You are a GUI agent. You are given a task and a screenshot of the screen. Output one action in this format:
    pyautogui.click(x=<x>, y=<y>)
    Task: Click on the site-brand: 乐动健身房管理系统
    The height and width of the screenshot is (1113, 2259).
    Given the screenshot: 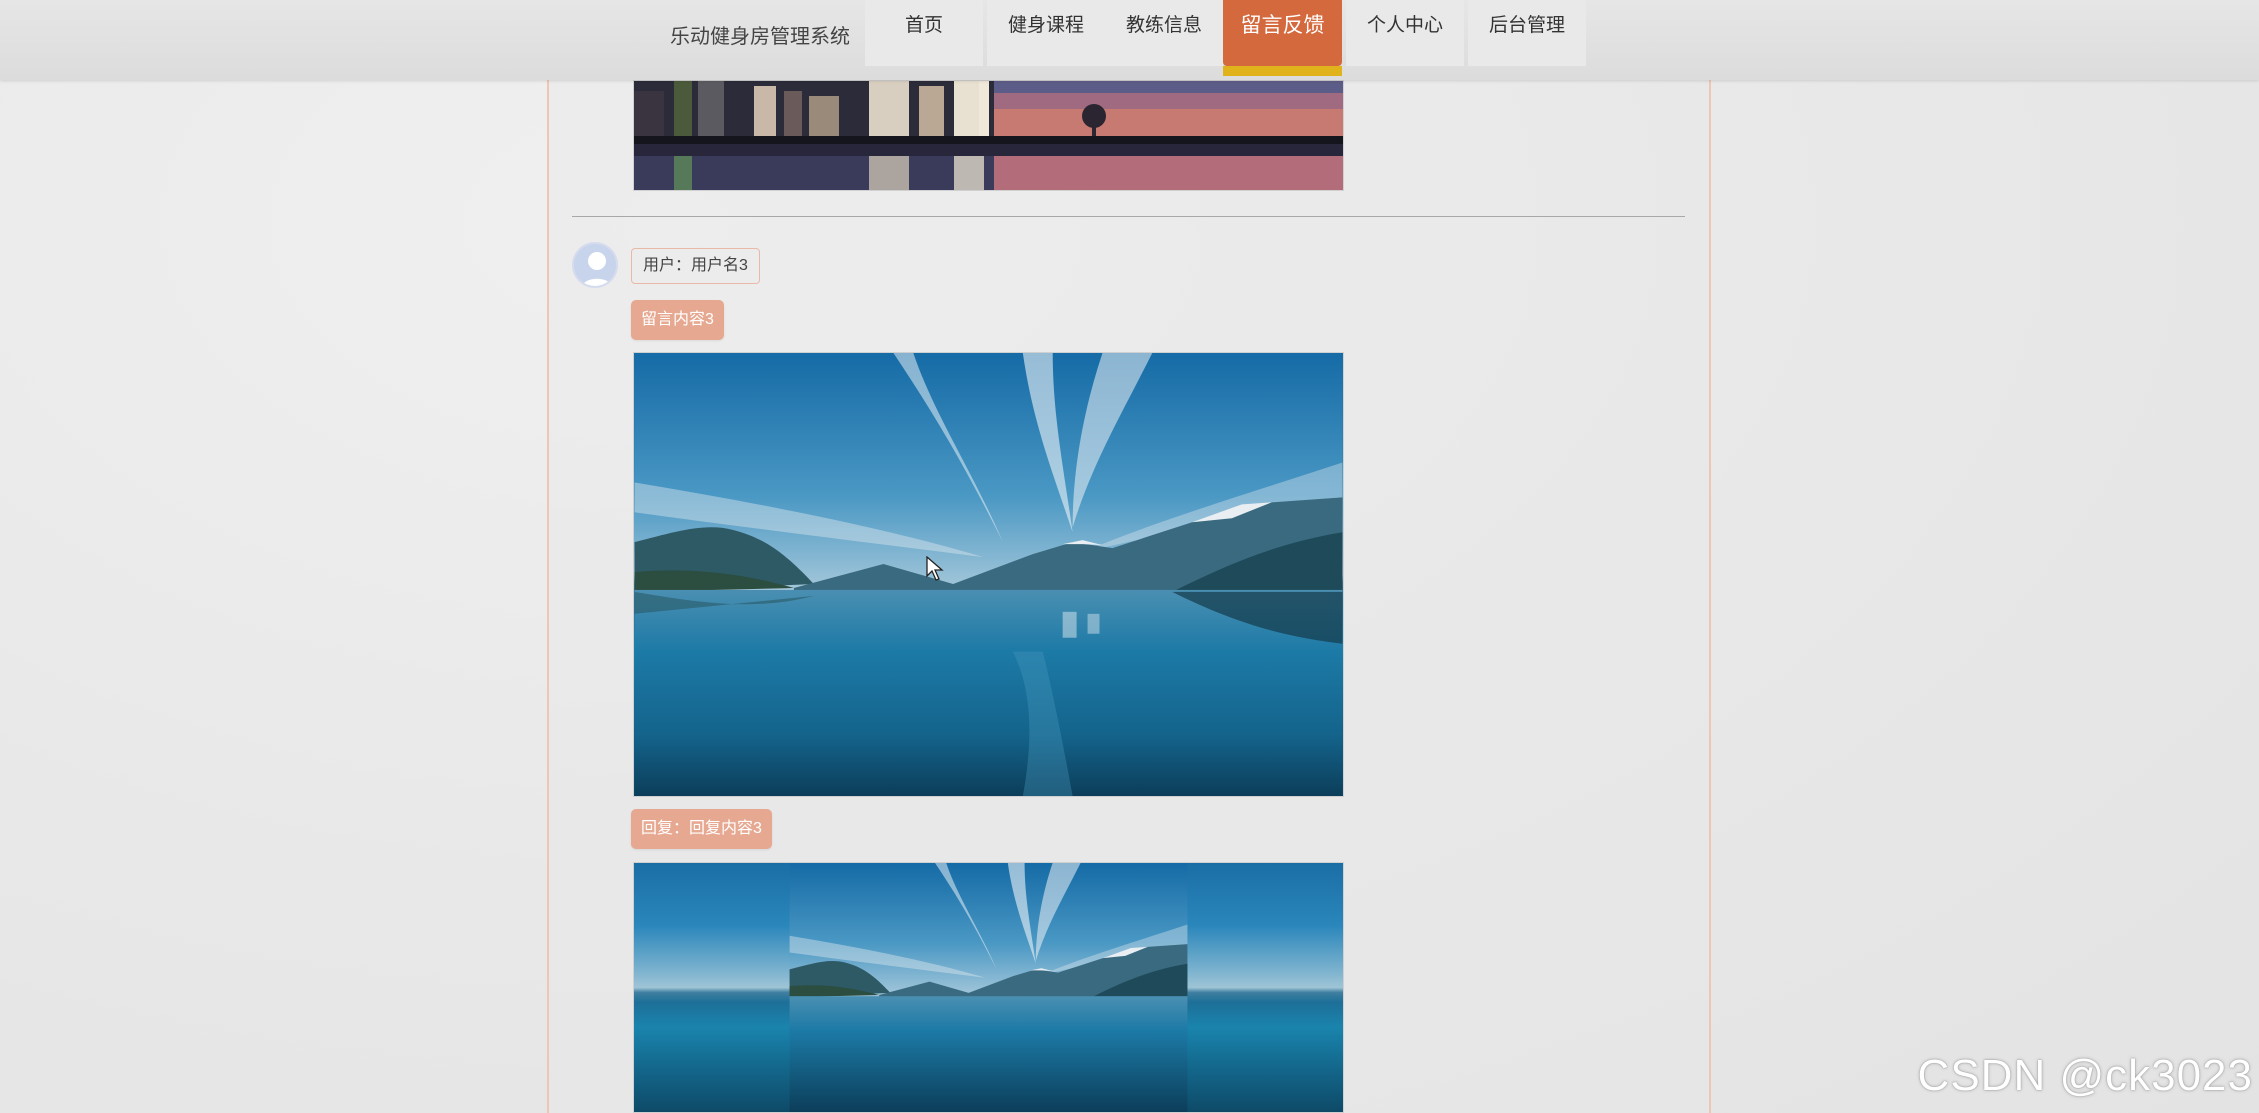 What is the action you would take?
    pyautogui.click(x=760, y=34)
    